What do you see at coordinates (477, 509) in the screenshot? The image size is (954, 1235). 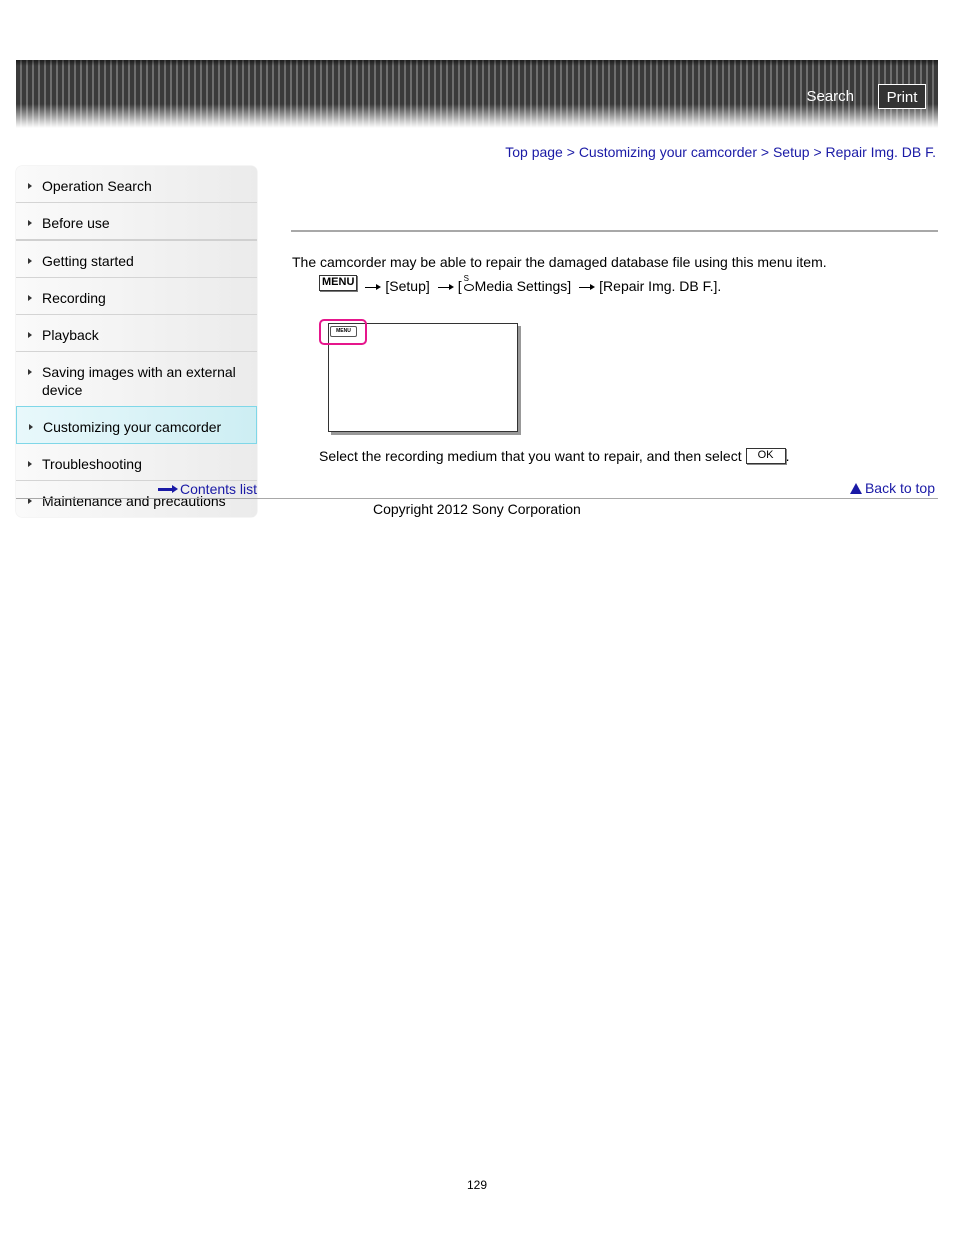 I see `copyright-text: Copyright 2012 Sony Corporation` at bounding box center [477, 509].